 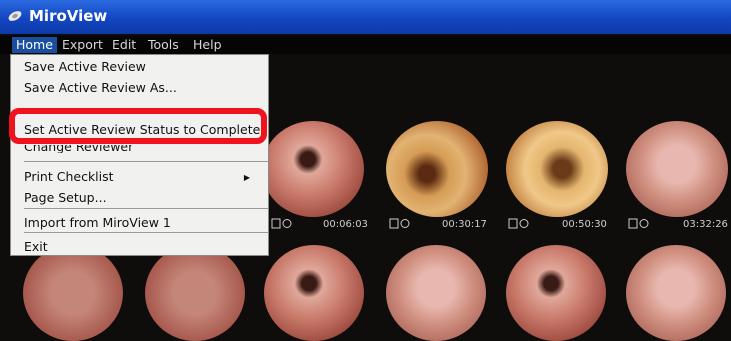 What do you see at coordinates (140, 176) in the screenshot?
I see `menu-item-print-checklist: Print Checklist ▶` at bounding box center [140, 176].